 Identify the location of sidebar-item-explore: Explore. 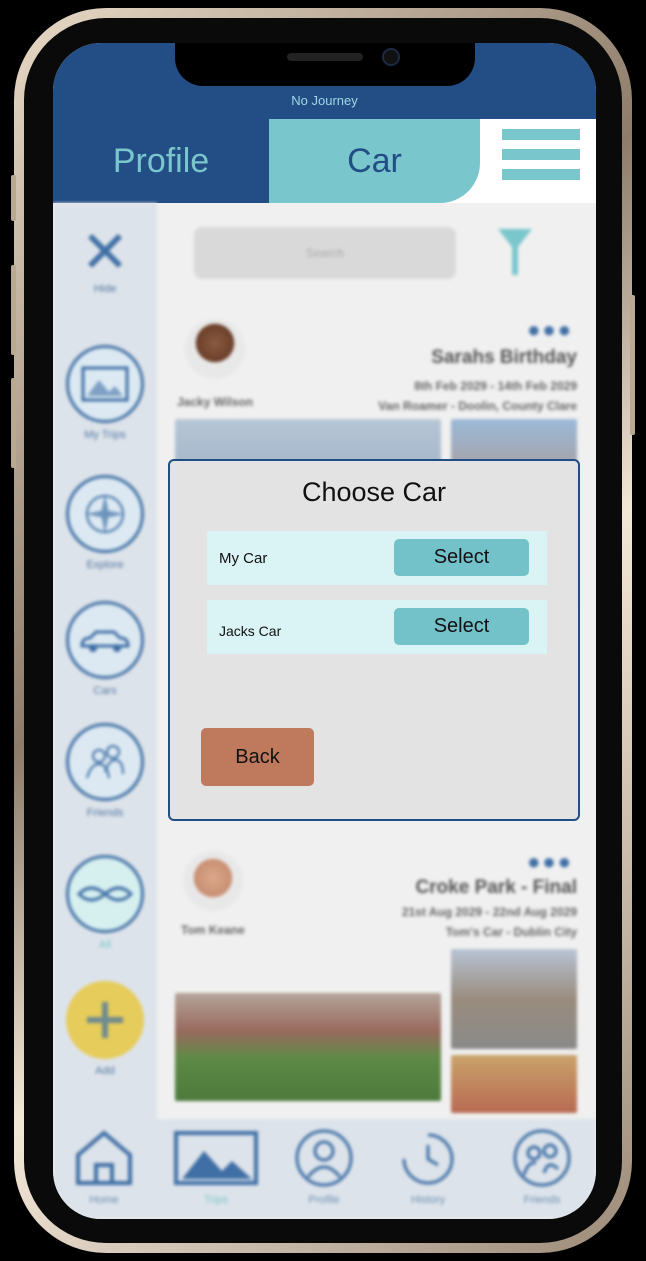
(105, 523).